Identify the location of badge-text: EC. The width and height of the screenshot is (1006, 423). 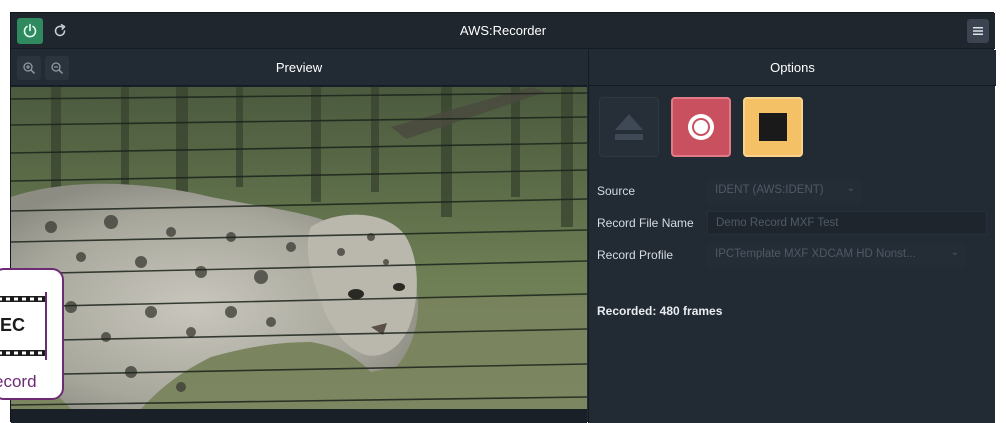
(13, 325).